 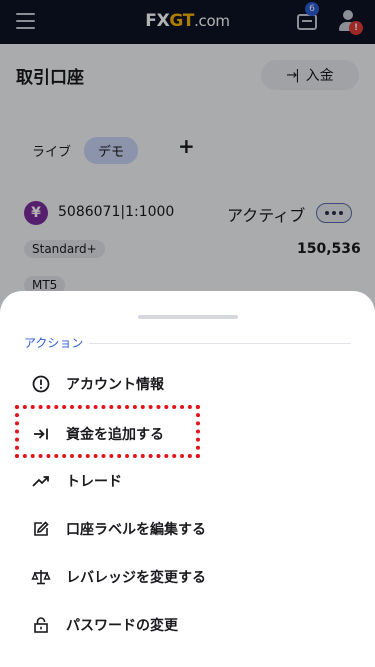 What do you see at coordinates (41, 481) in the screenshot?
I see `trend-up-icon` at bounding box center [41, 481].